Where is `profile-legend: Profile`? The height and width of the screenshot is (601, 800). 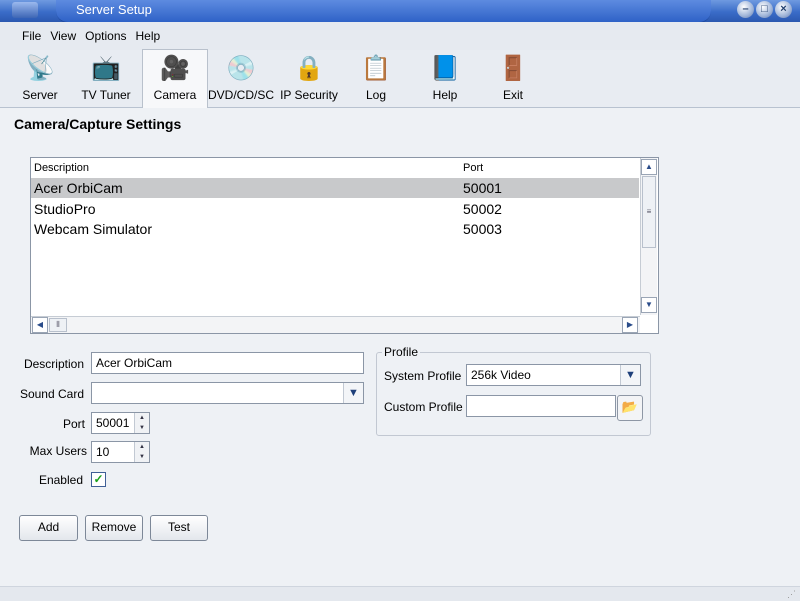
profile-legend: Profile is located at coordinates (401, 352).